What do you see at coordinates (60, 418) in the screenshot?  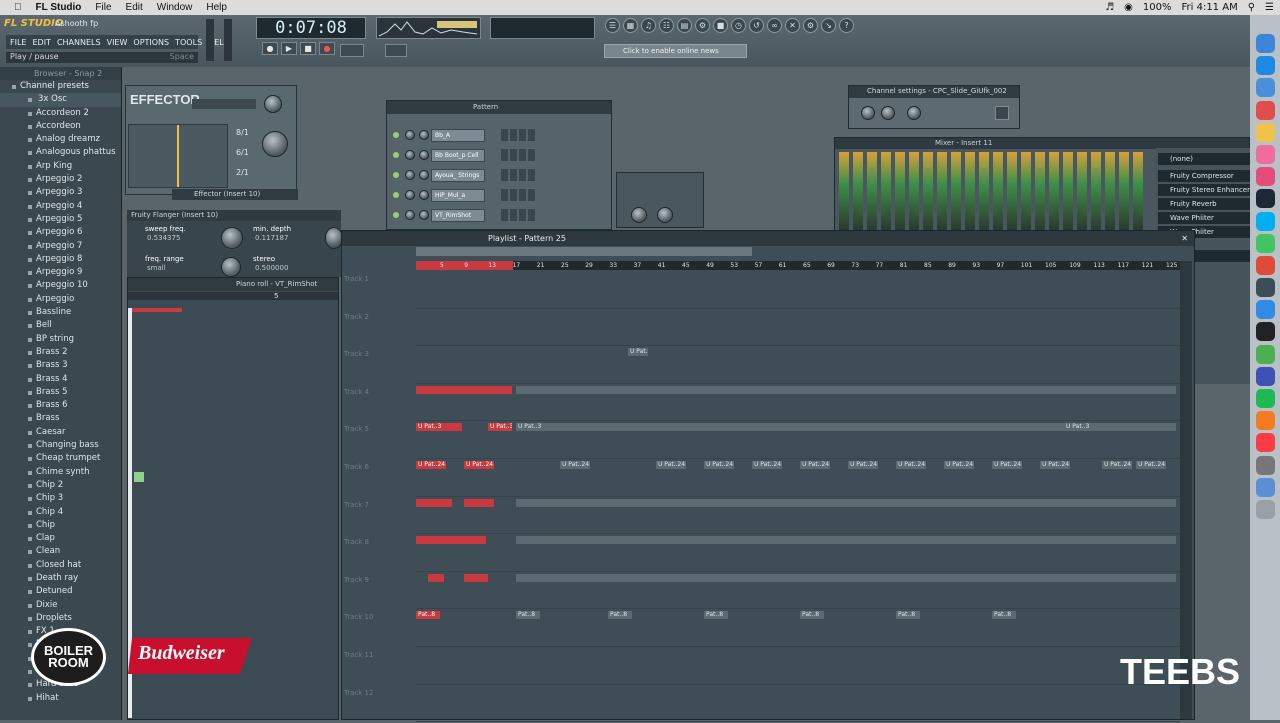 I see `browser-item: Brass` at bounding box center [60, 418].